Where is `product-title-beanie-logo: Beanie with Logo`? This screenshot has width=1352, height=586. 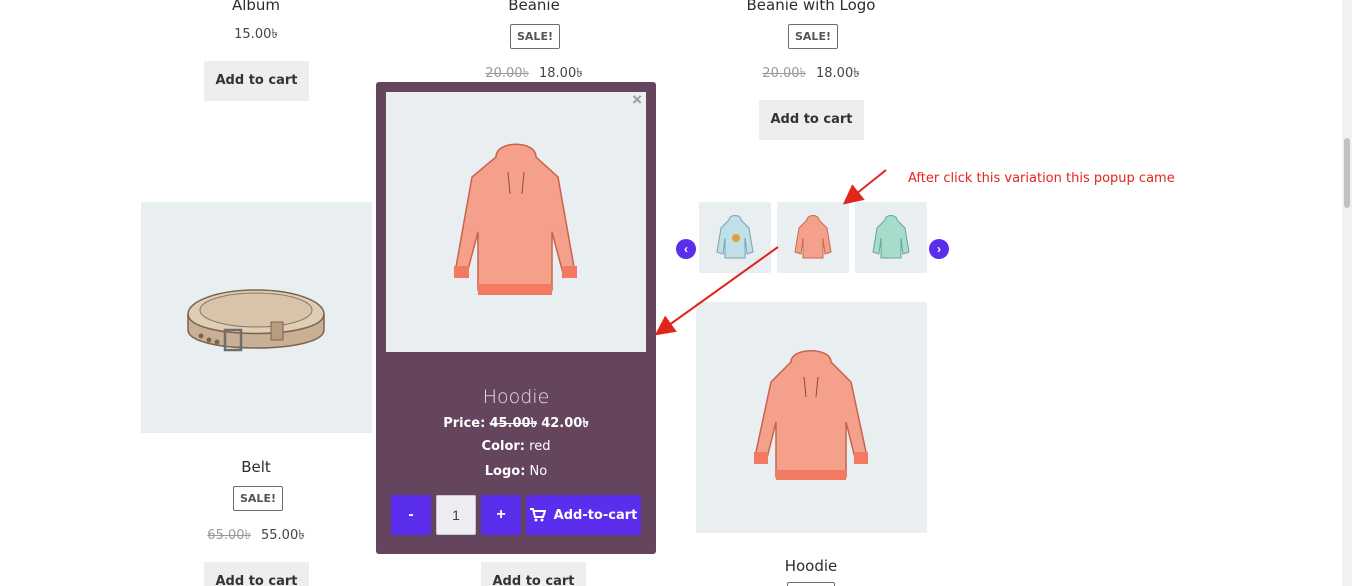
product-title-beanie-logo: Beanie with Logo is located at coordinates (811, 7).